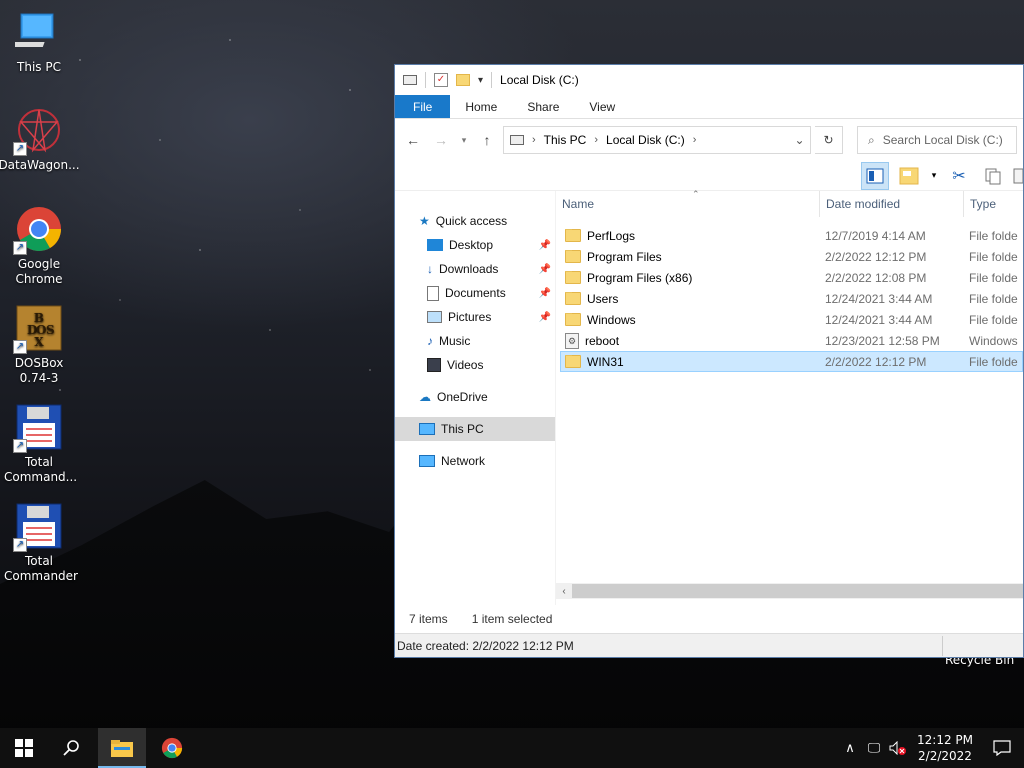 The width and height of the screenshot is (1024, 768). What do you see at coordinates (959, 176) in the screenshot?
I see `cut-icon: ✂` at bounding box center [959, 176].